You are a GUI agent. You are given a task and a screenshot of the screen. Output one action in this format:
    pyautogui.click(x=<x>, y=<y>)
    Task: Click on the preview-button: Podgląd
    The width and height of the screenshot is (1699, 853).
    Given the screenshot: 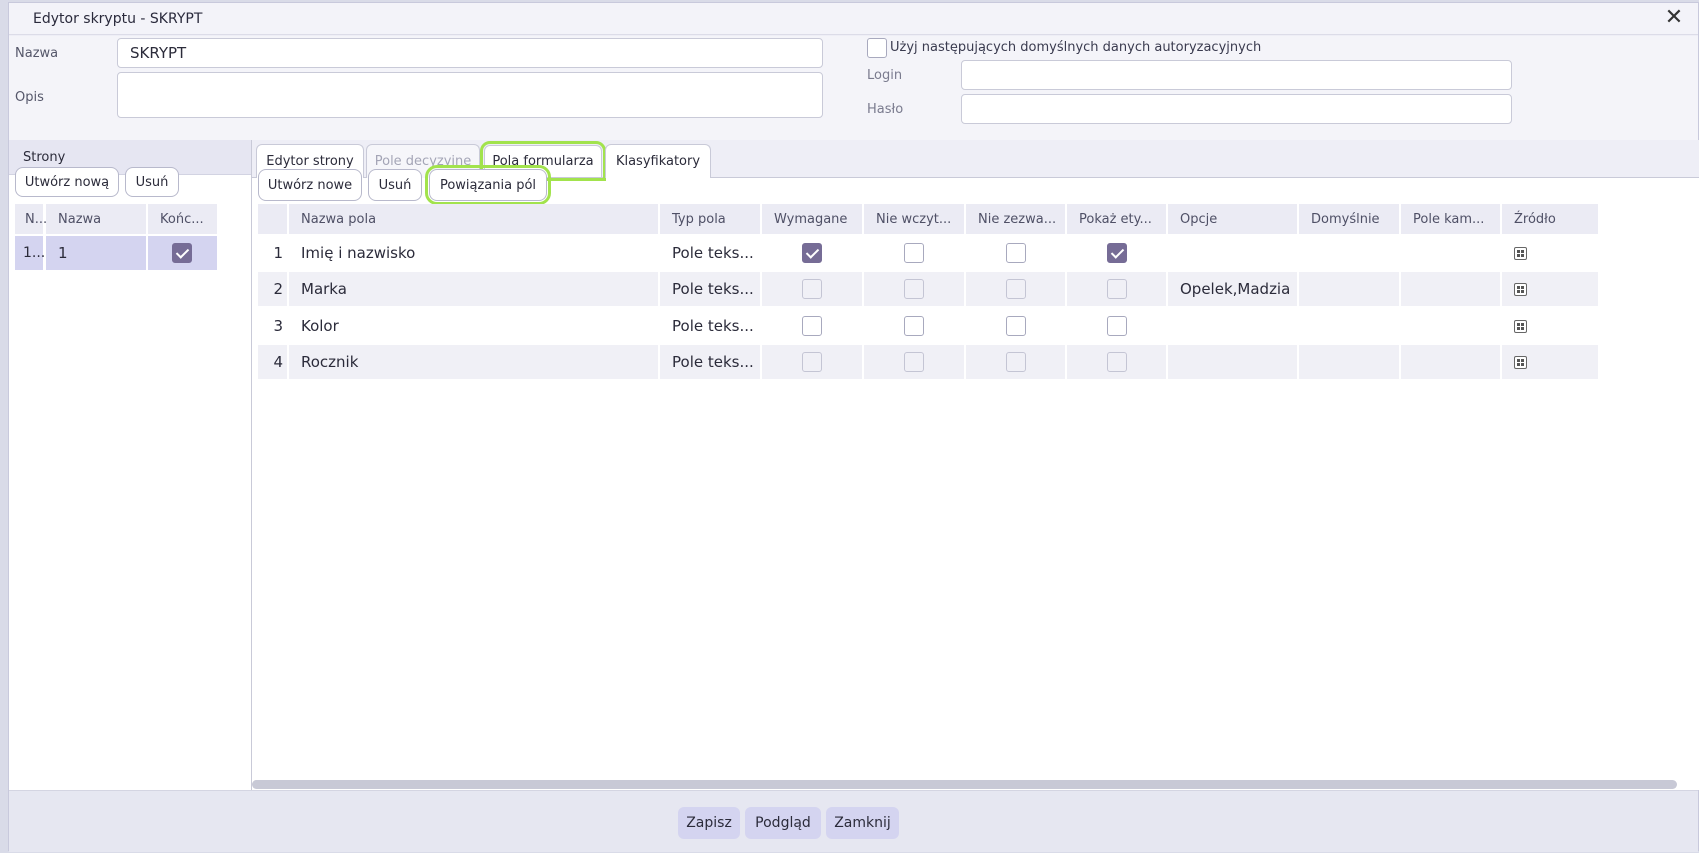 What is the action you would take?
    pyautogui.click(x=783, y=823)
    